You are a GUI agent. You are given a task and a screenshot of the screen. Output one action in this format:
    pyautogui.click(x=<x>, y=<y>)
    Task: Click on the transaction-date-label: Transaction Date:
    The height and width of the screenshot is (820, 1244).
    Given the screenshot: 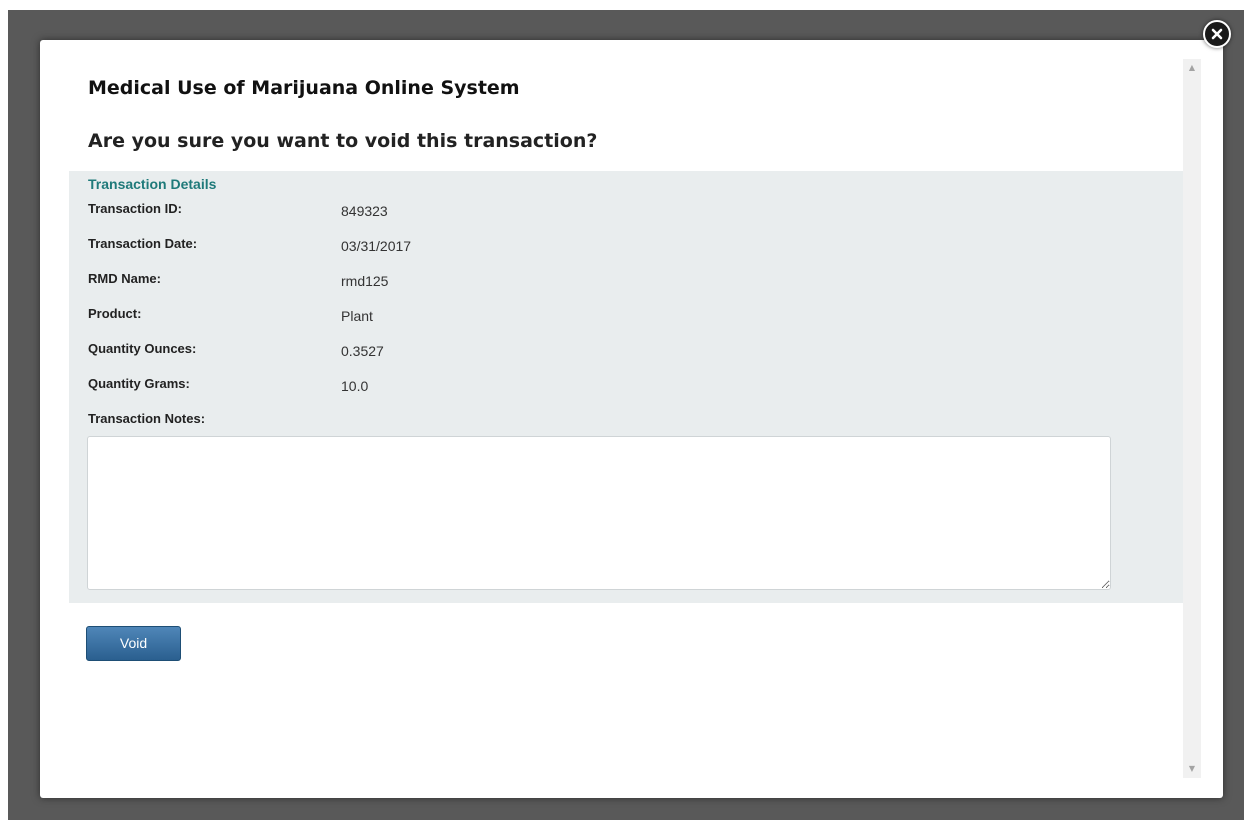 What is the action you would take?
    pyautogui.click(x=143, y=243)
    